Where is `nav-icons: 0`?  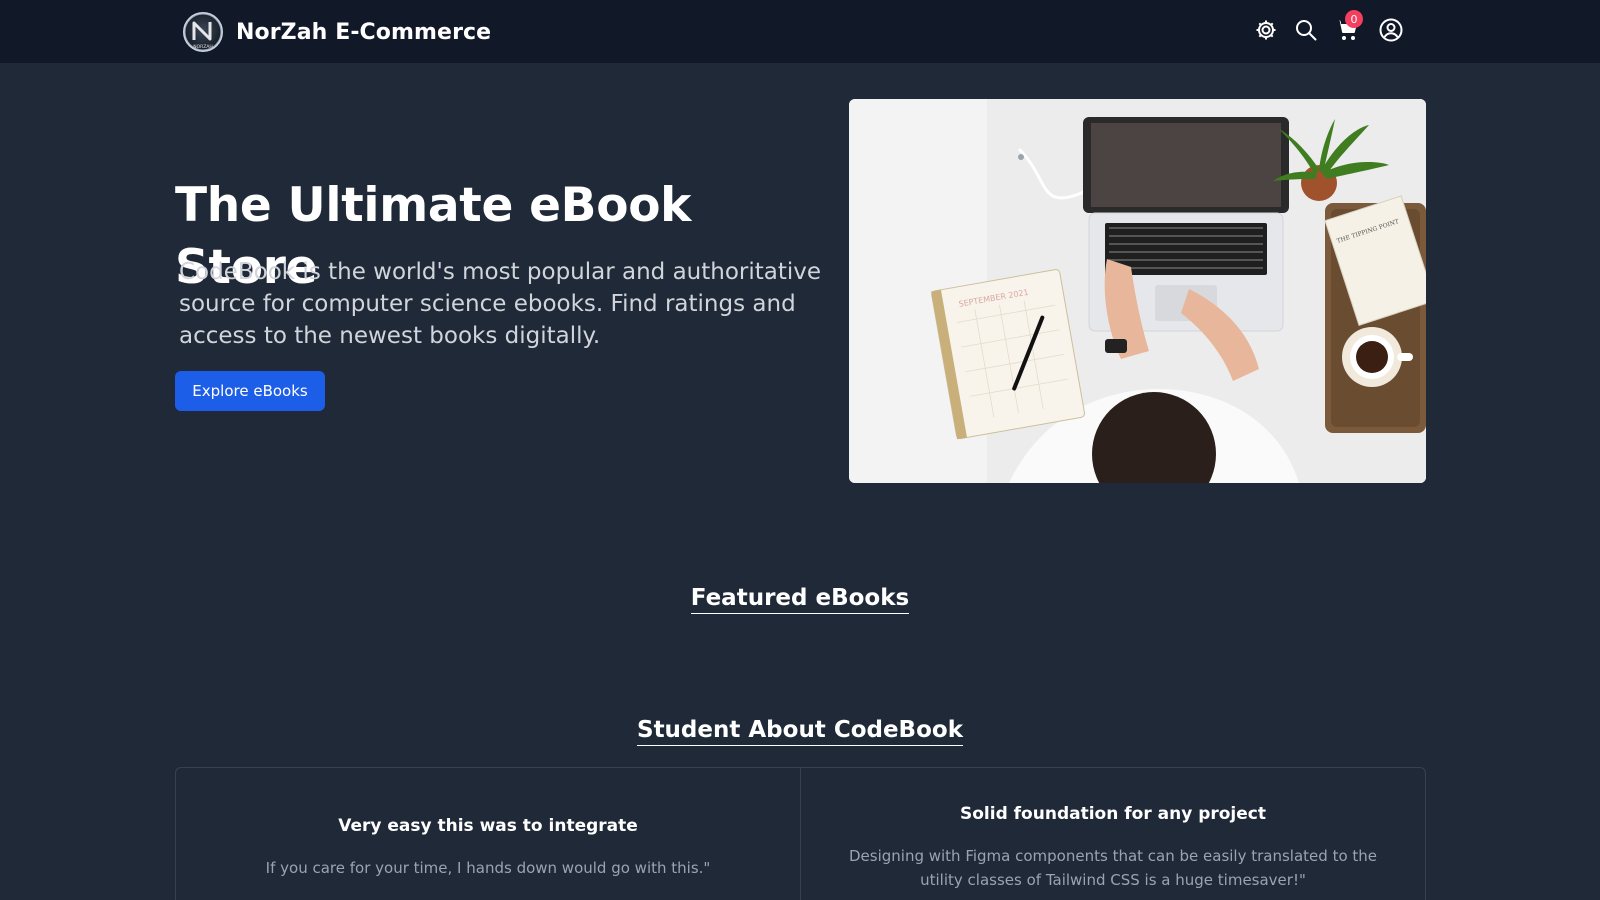
nav-icons: 0 is located at coordinates (1328, 27).